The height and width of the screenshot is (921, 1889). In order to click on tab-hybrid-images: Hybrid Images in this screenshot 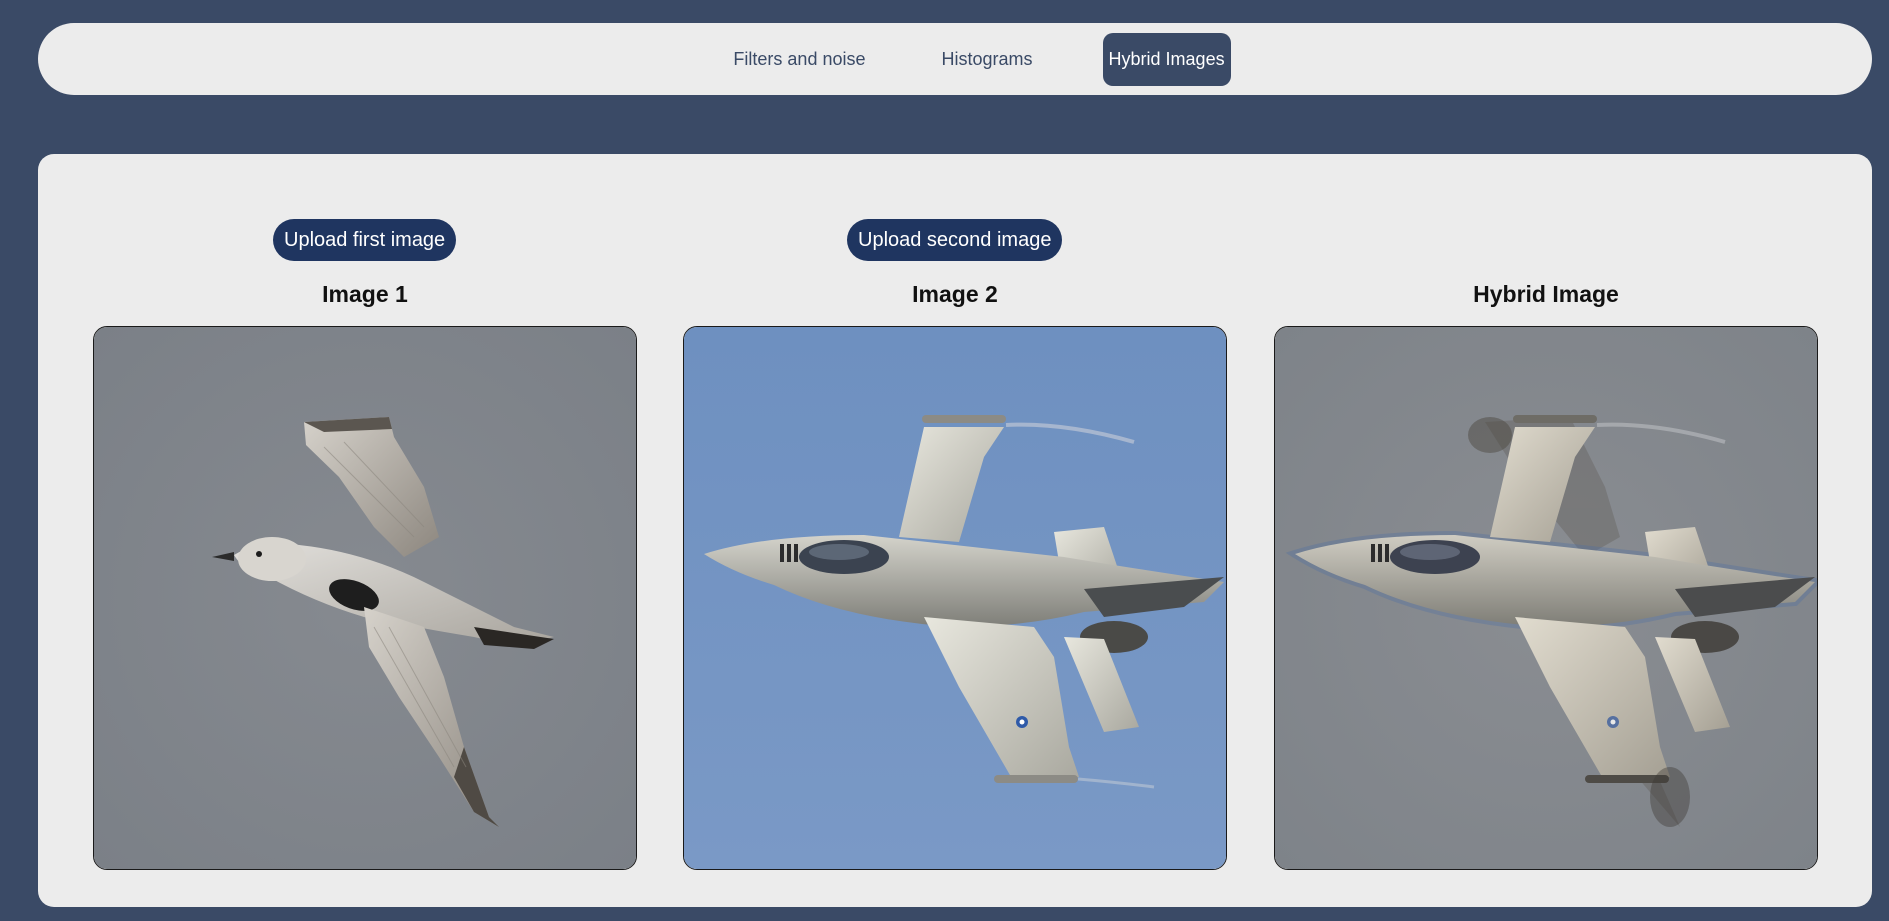, I will do `click(1166, 59)`.